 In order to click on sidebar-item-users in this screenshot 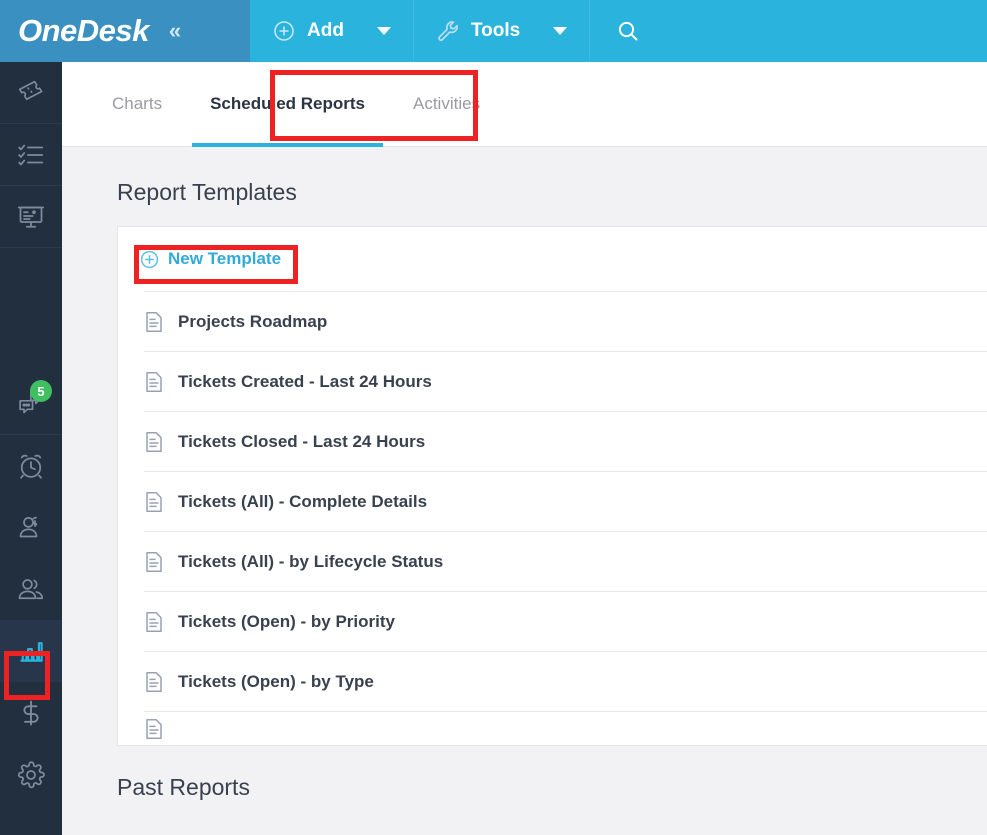, I will do `click(31, 589)`.